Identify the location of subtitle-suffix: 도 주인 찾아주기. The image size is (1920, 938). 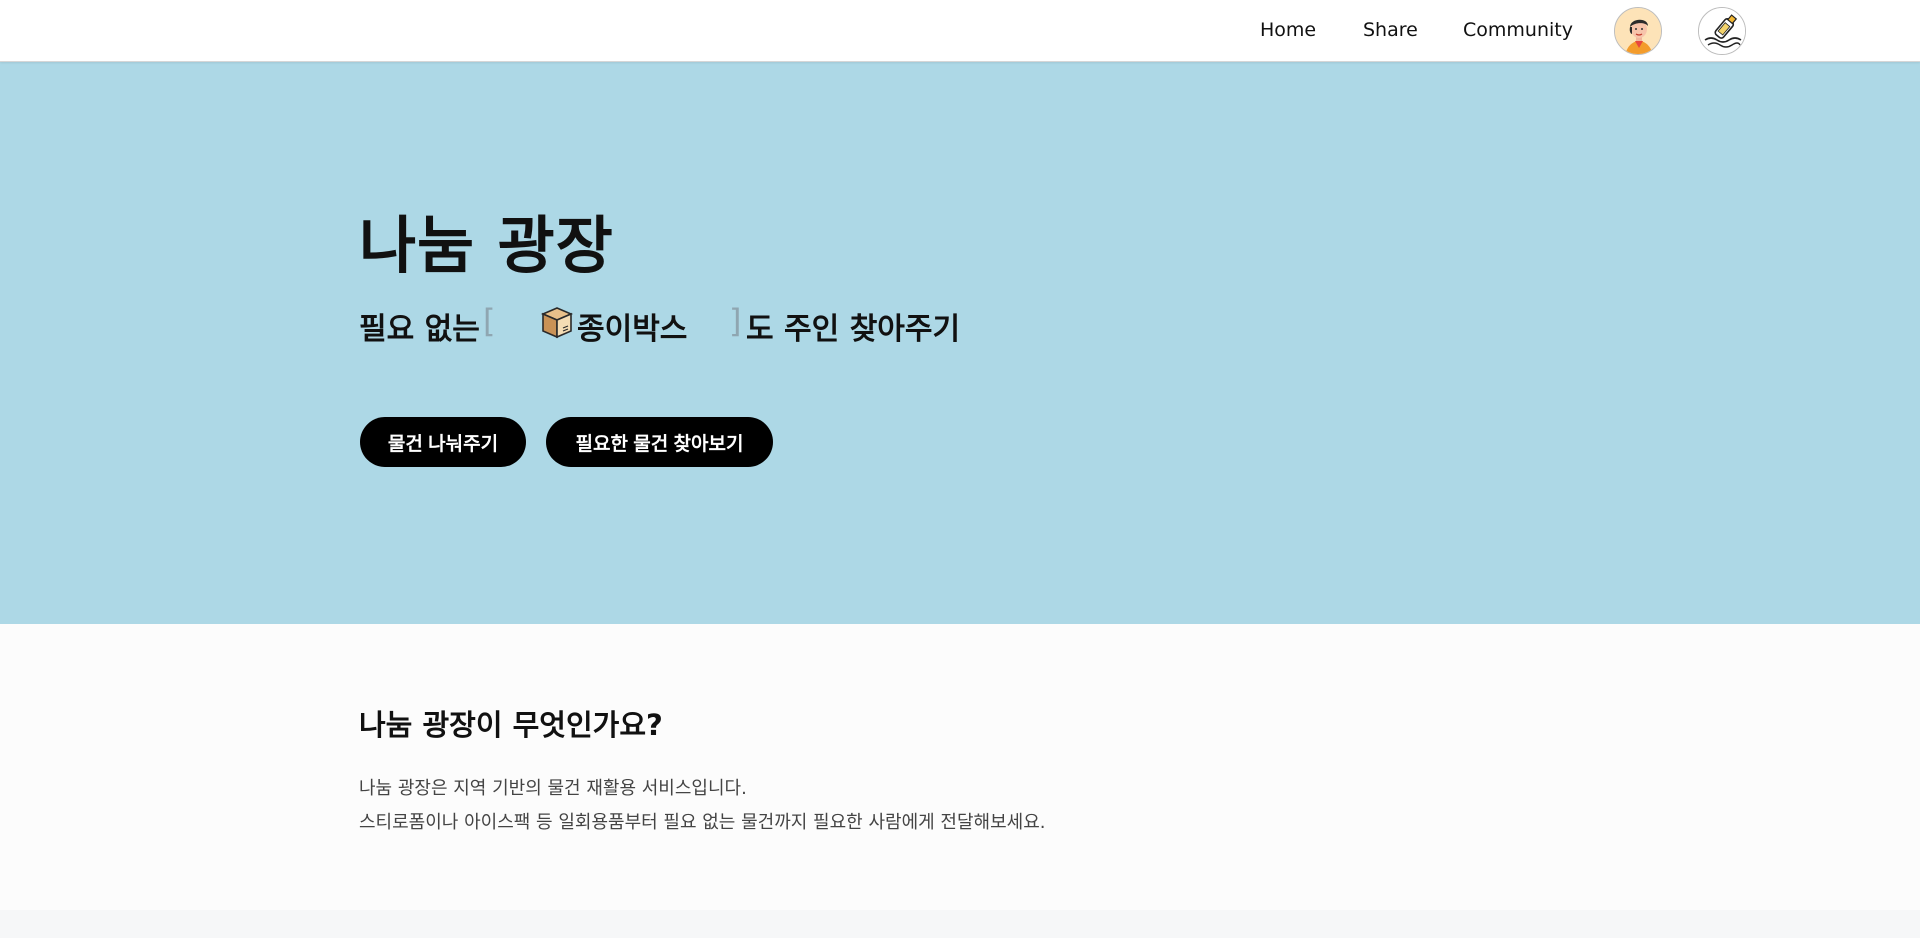
(853, 329).